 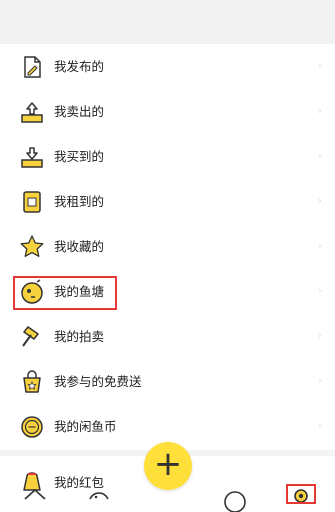 What do you see at coordinates (32, 202) in the screenshot?
I see `rent-tag-icon` at bounding box center [32, 202].